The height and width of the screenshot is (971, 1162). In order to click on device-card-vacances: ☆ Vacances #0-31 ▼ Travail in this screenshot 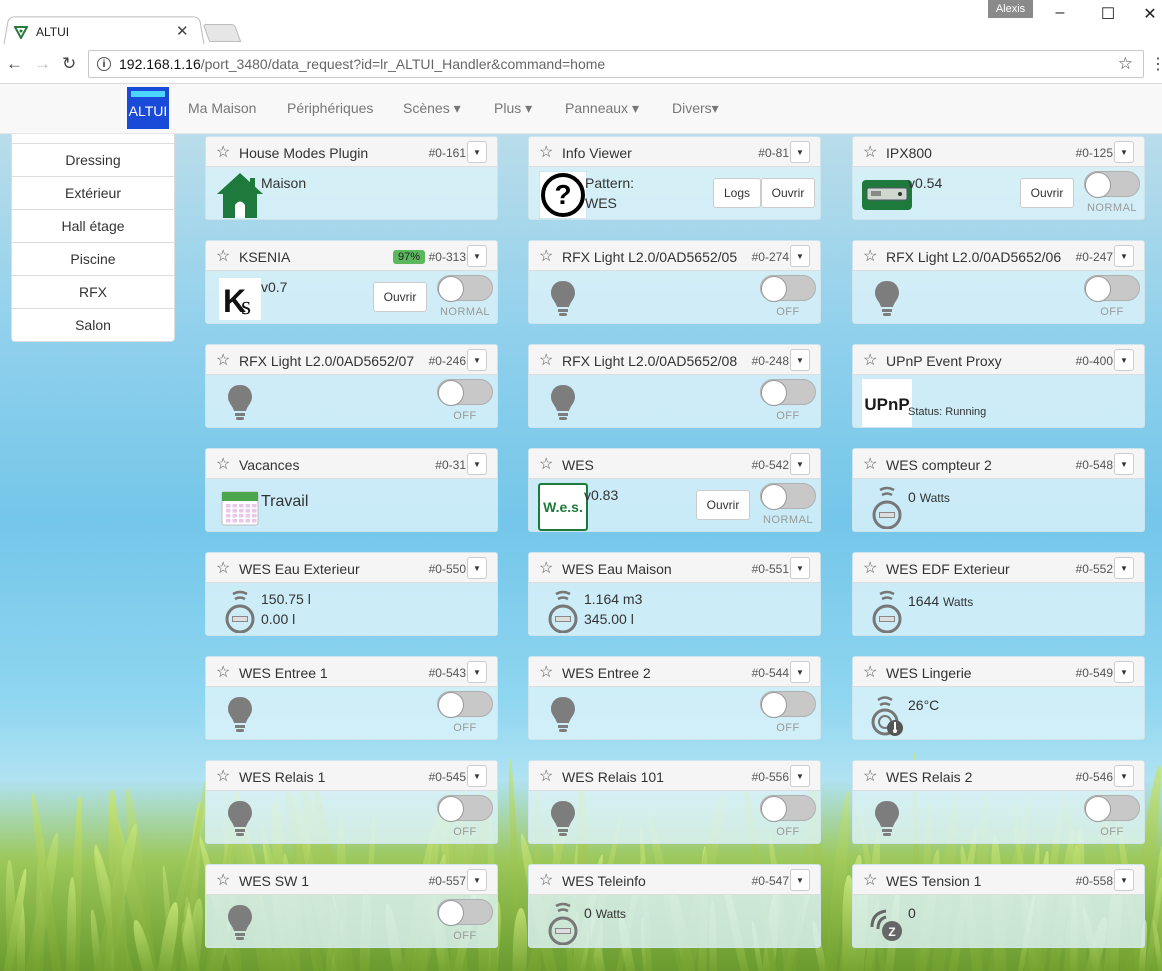, I will do `click(351, 490)`.